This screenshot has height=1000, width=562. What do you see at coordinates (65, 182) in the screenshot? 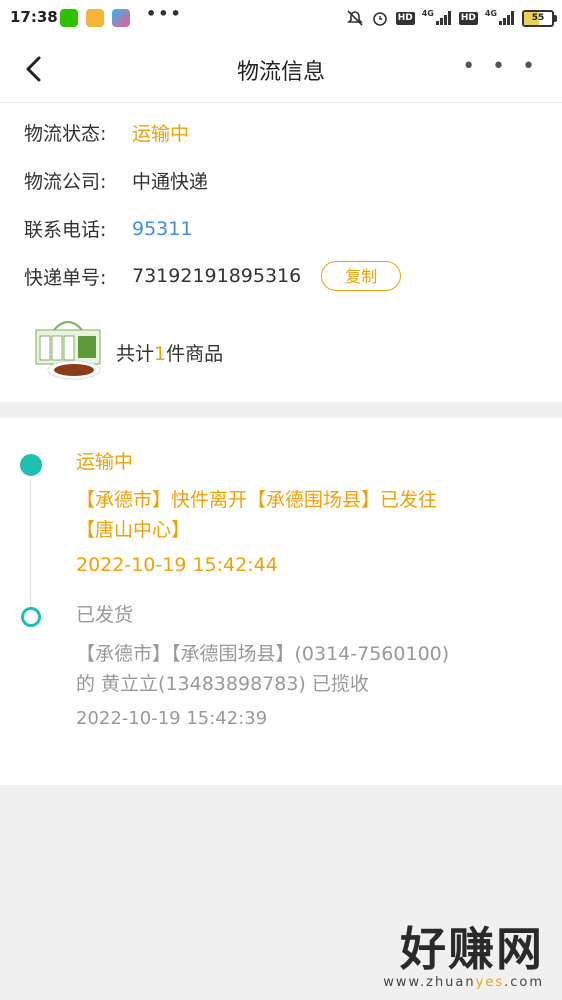
I see `company-label: 物流公司:` at bounding box center [65, 182].